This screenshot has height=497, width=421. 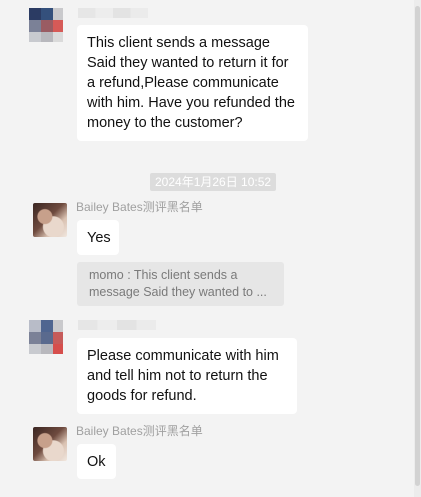 I want to click on scrollbar-thumb, so click(x=417, y=246).